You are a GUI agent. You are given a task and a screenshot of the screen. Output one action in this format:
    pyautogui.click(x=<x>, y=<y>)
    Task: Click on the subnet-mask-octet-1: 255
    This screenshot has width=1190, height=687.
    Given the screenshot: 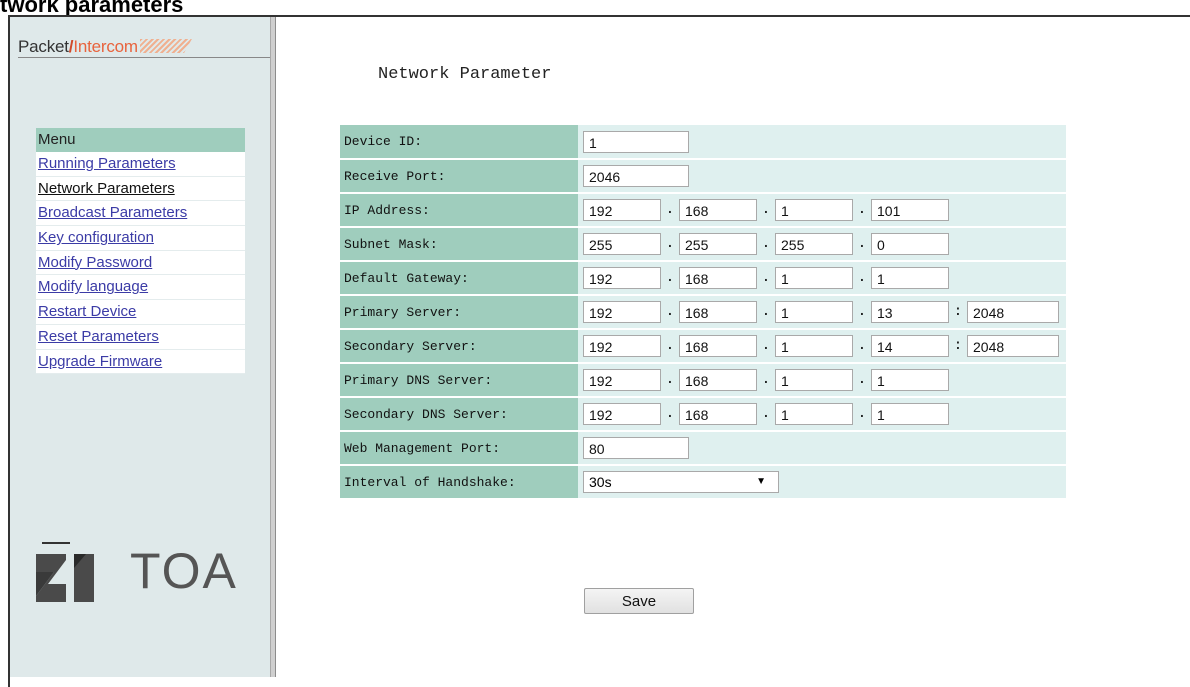 What is the action you would take?
    pyautogui.click(x=622, y=244)
    